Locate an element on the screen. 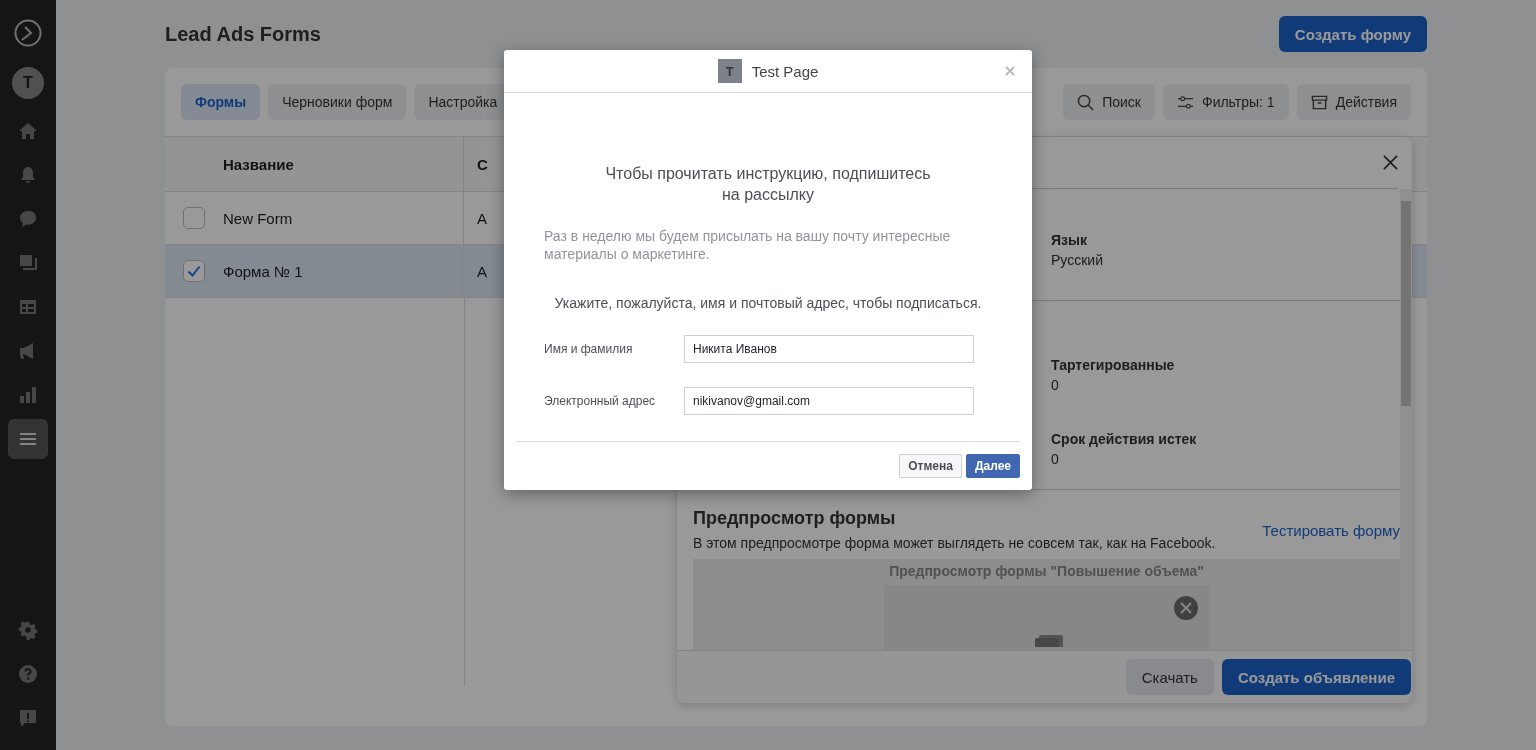  search-button: Поиск is located at coordinates (1109, 102).